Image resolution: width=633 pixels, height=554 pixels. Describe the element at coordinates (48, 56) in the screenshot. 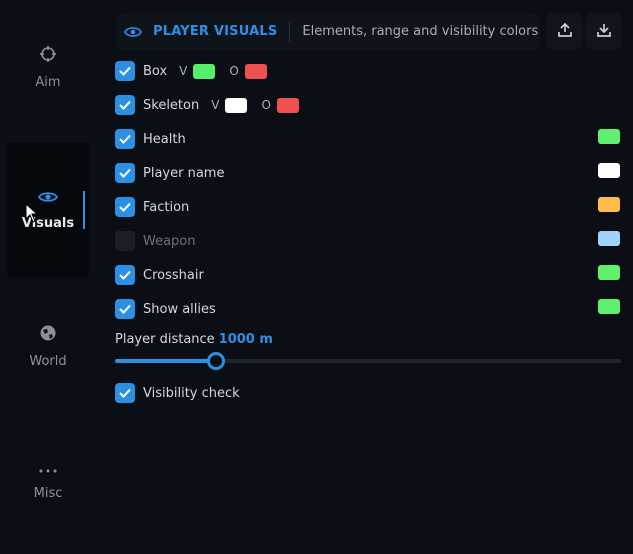

I see `crosshair-icon` at that location.